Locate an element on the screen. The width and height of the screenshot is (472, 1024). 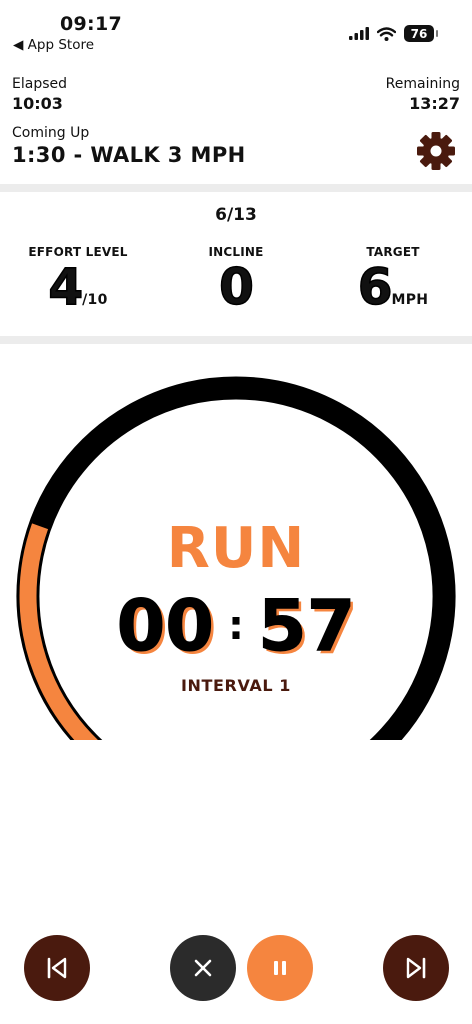
skip-previous-icon is located at coordinates (57, 968).